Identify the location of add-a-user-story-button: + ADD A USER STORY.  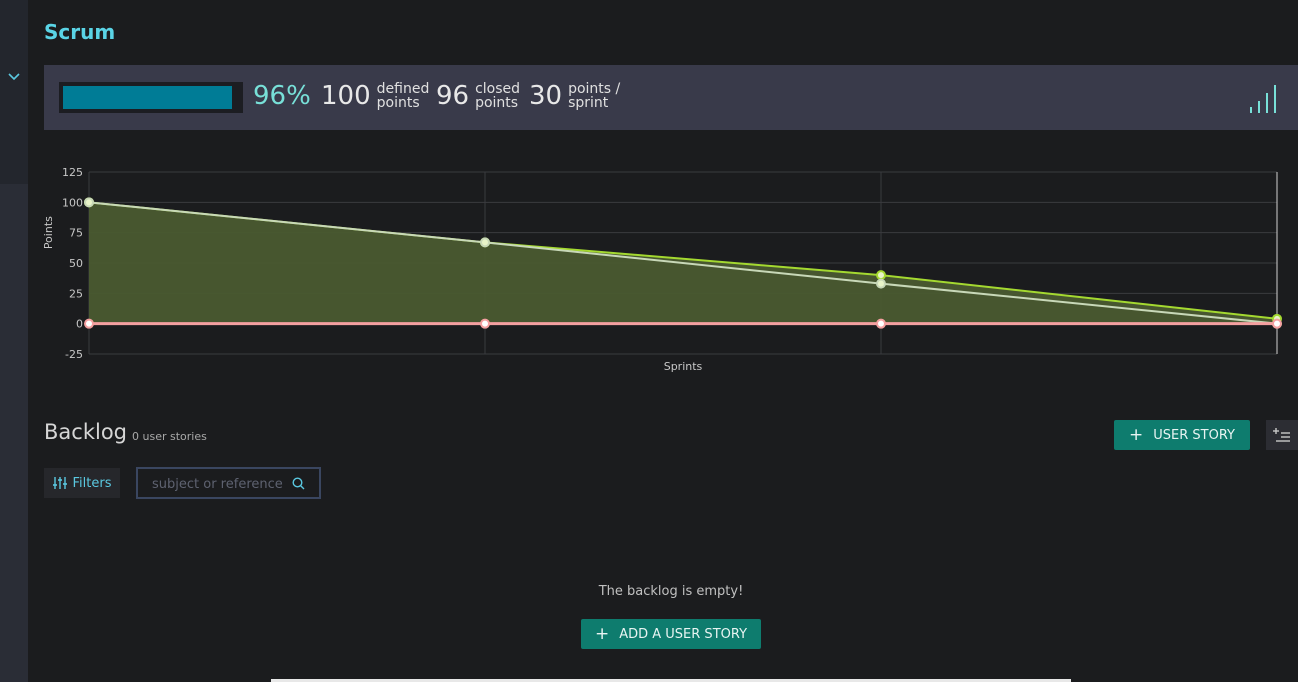
(671, 634).